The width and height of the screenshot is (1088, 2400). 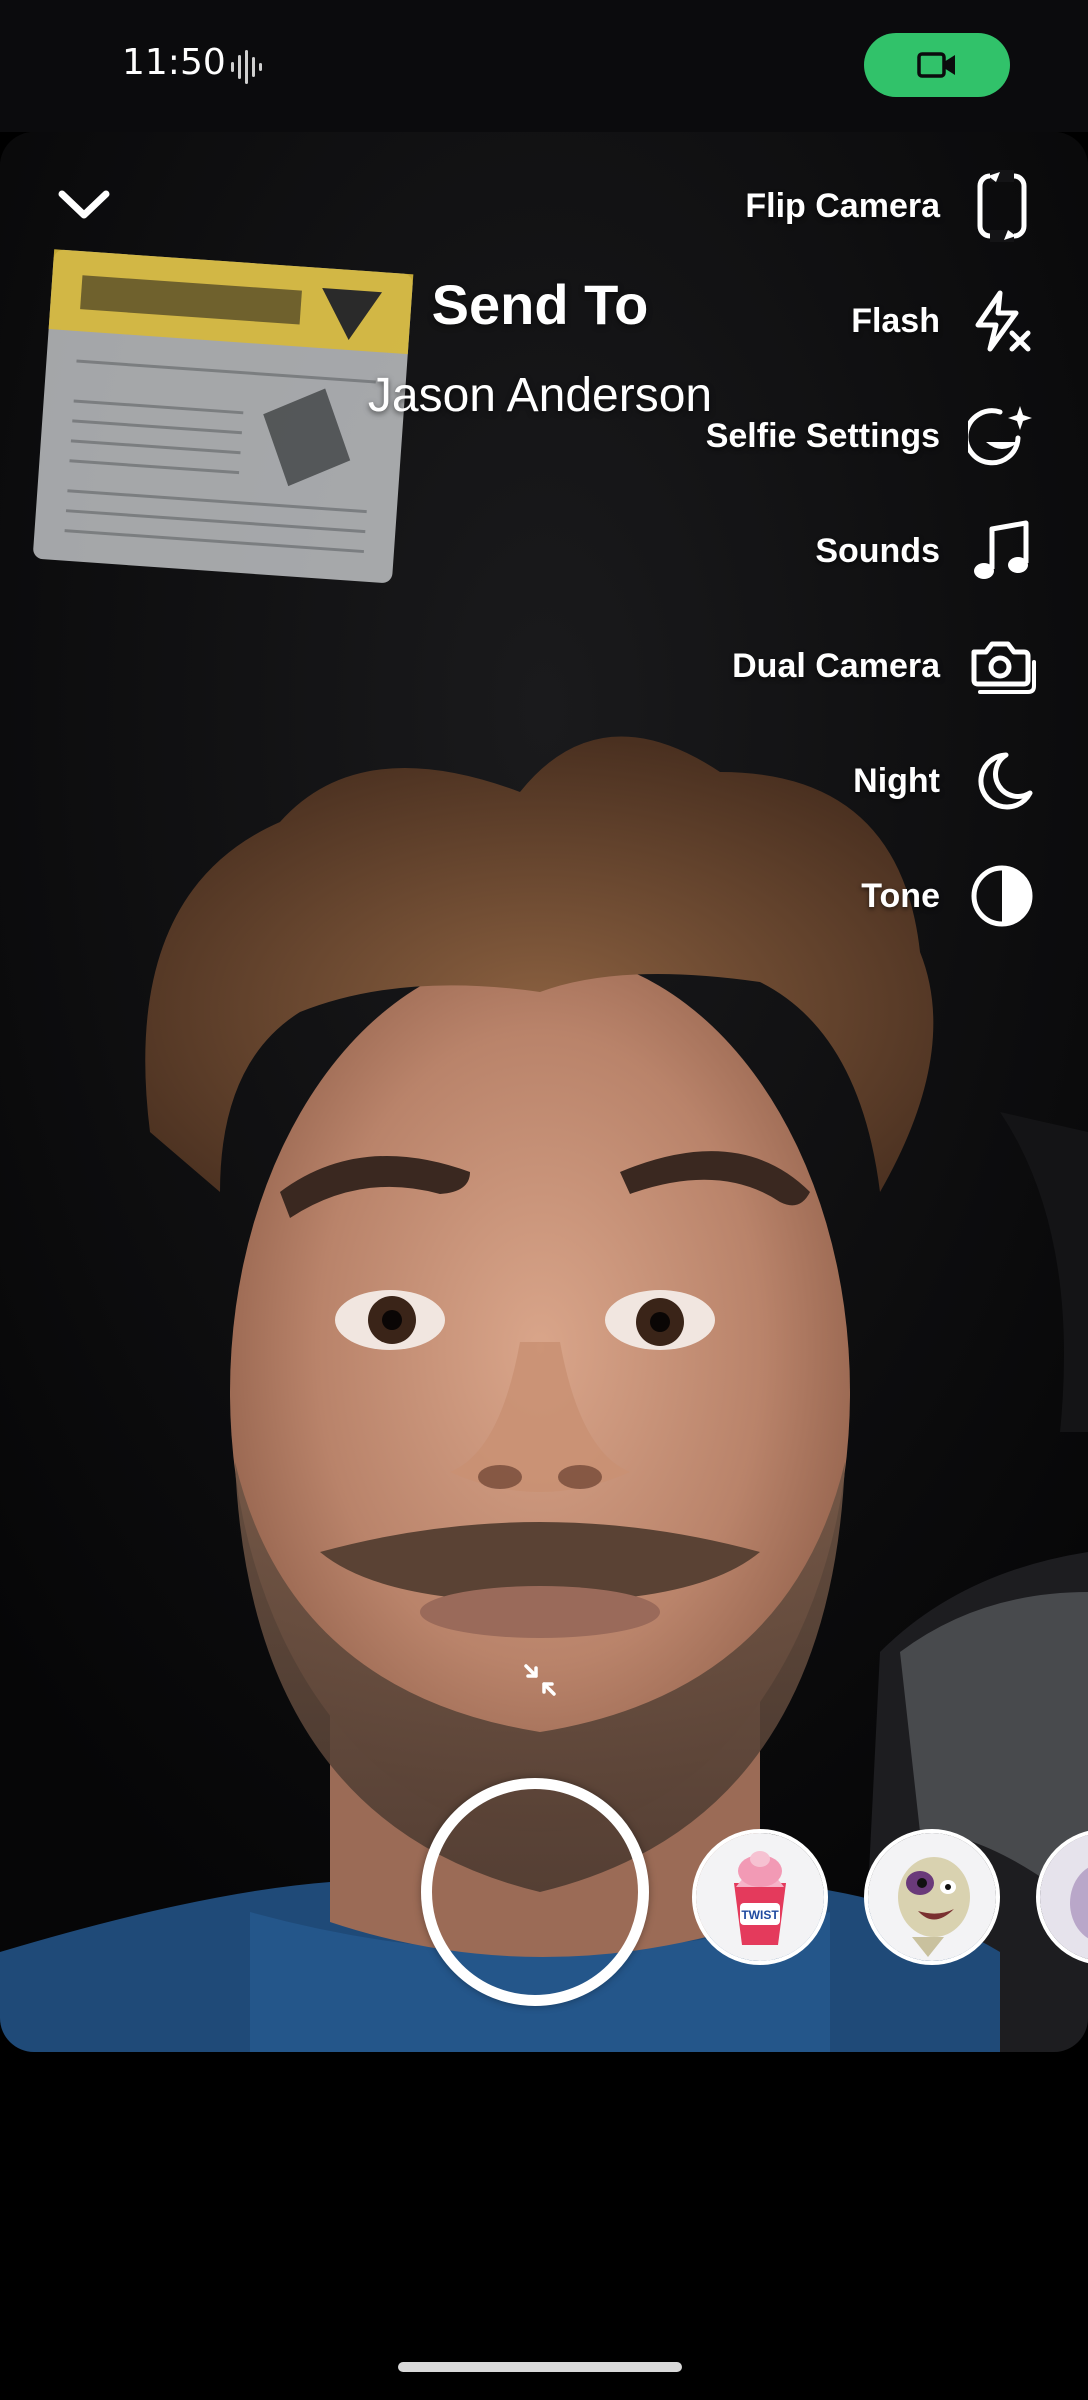 What do you see at coordinates (1002, 896) in the screenshot?
I see `tone-icon` at bounding box center [1002, 896].